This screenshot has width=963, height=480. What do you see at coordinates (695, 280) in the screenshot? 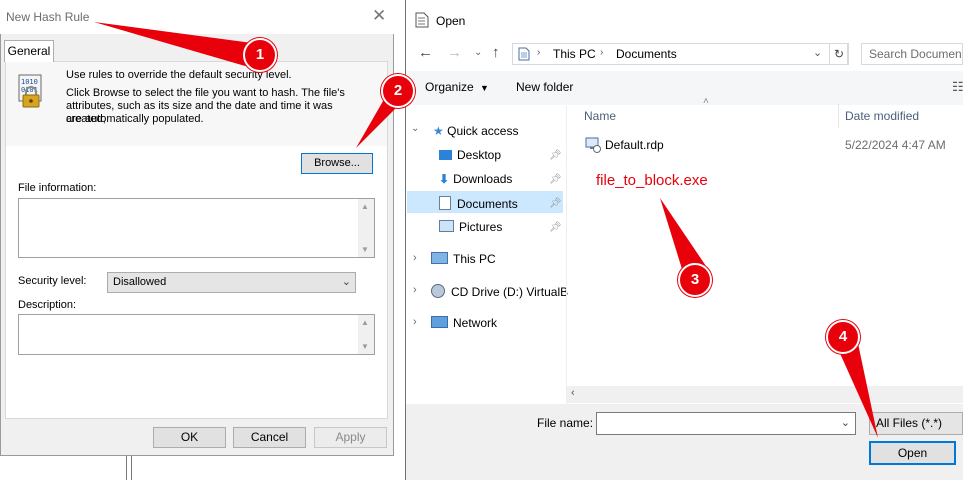
I see `step-marker-3: 3` at bounding box center [695, 280].